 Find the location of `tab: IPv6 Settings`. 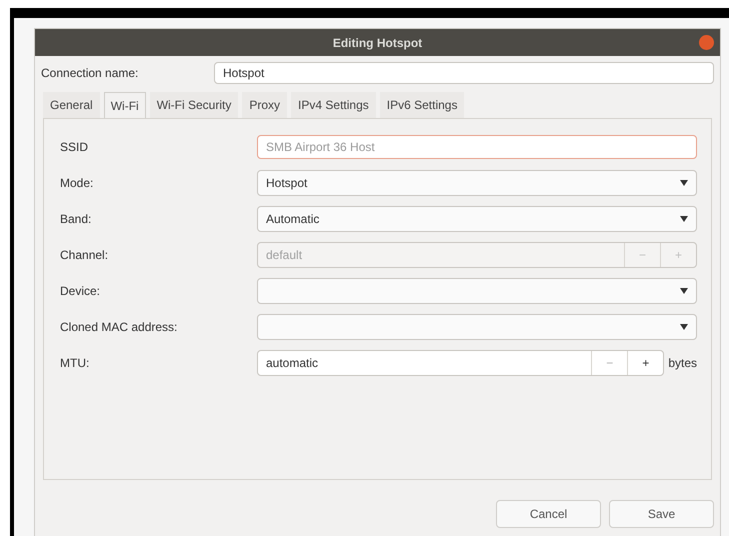

tab: IPv6 Settings is located at coordinates (422, 105).